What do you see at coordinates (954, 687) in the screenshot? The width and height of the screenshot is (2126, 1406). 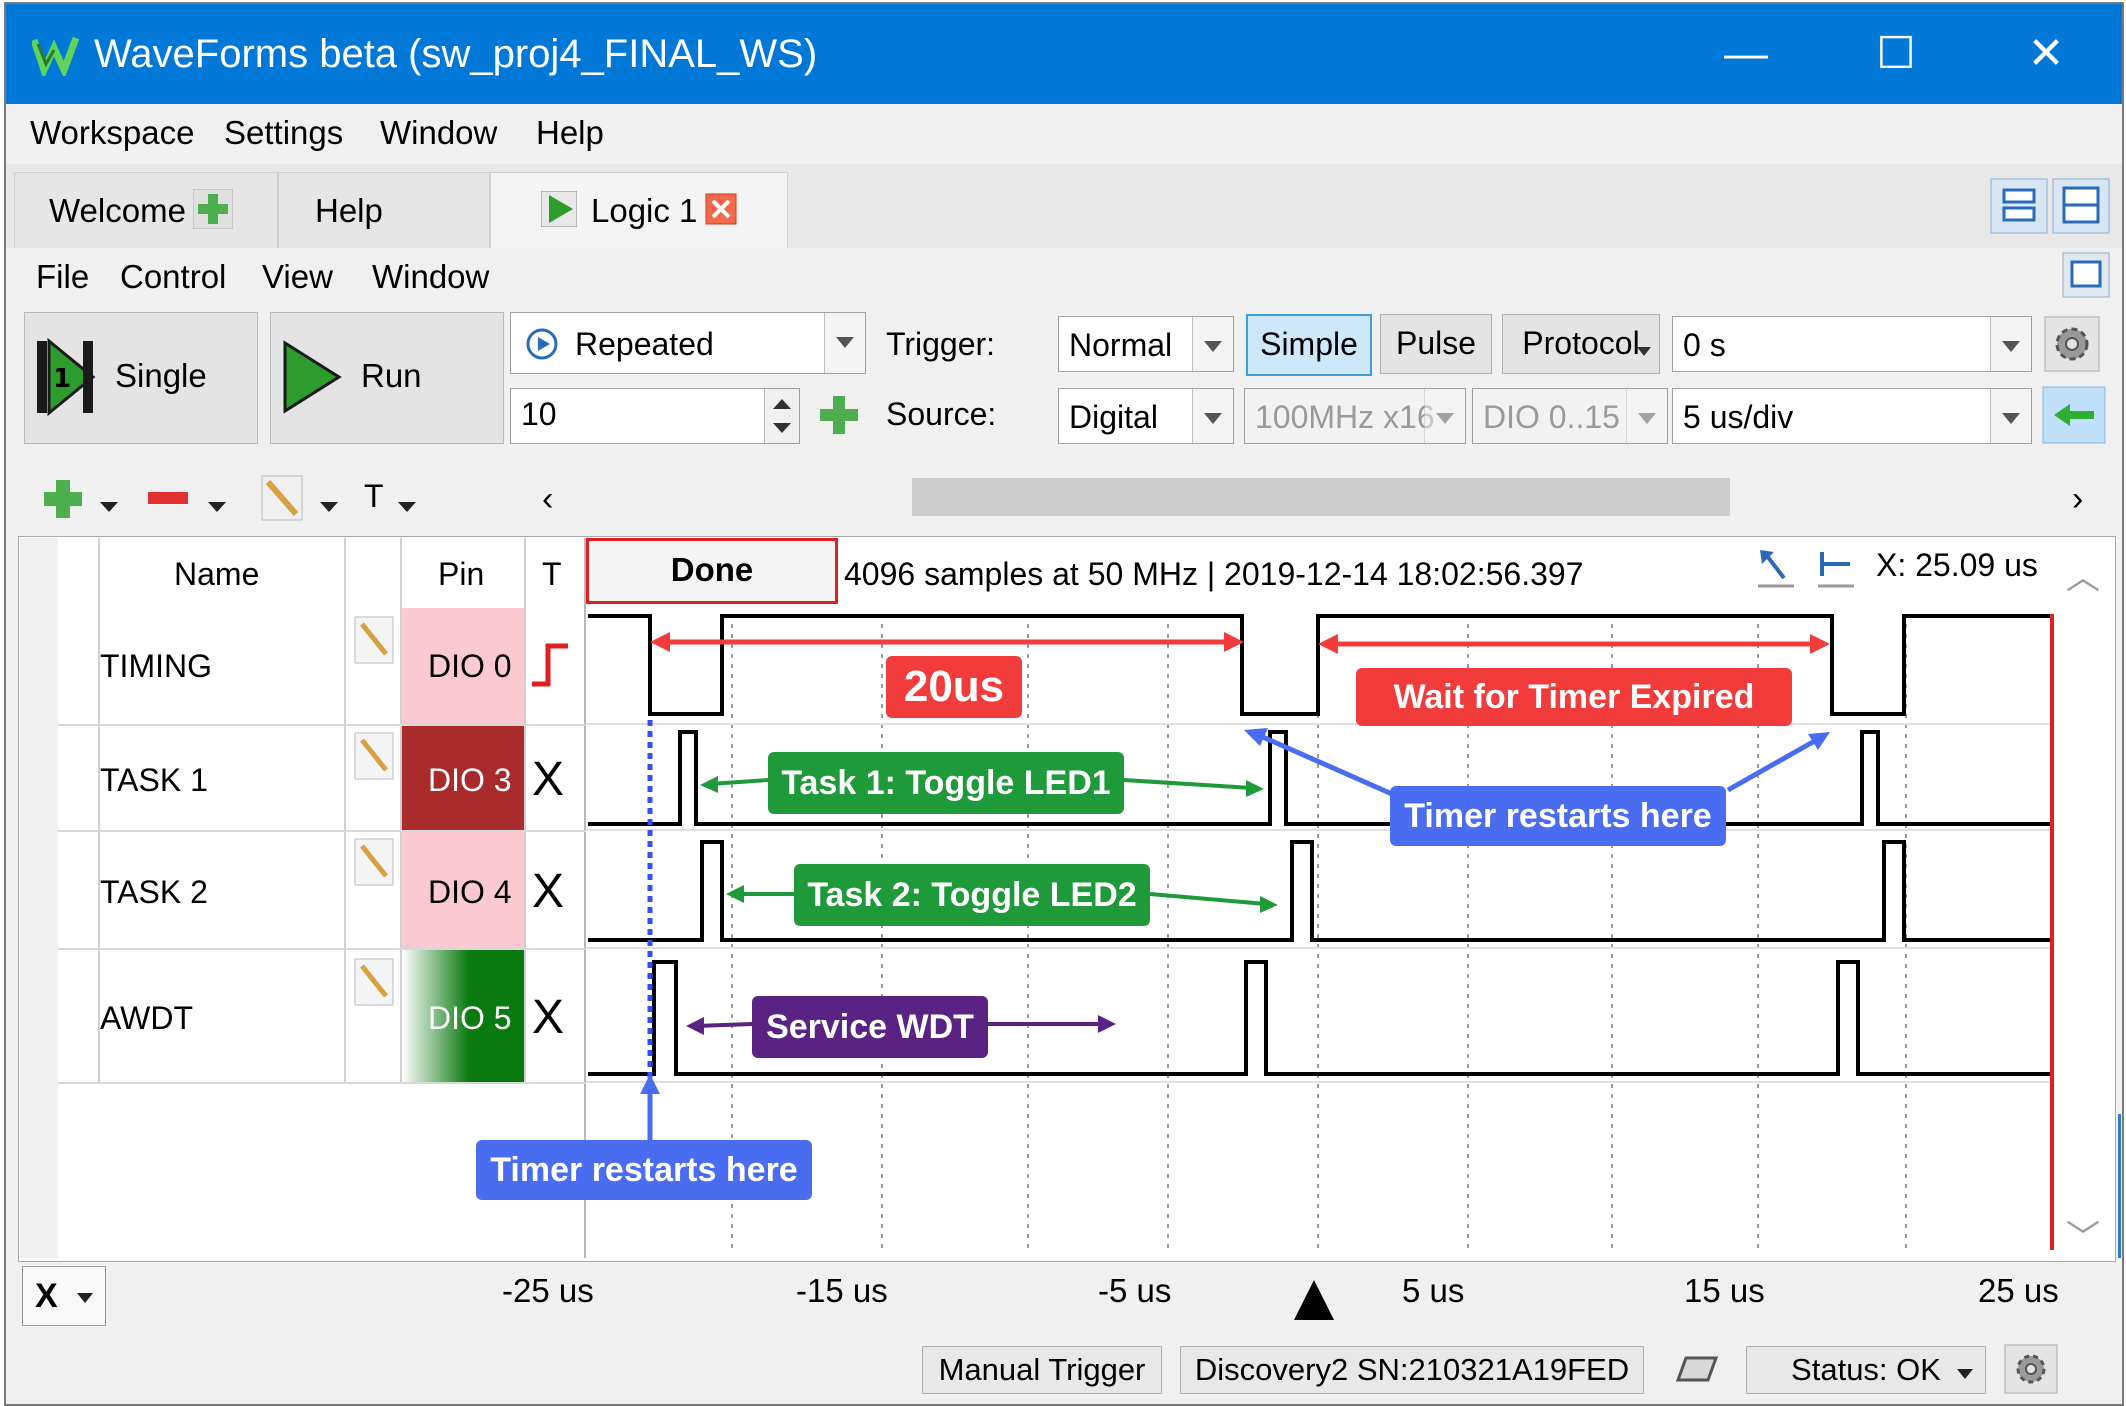 I see `period-callout: 20us` at bounding box center [954, 687].